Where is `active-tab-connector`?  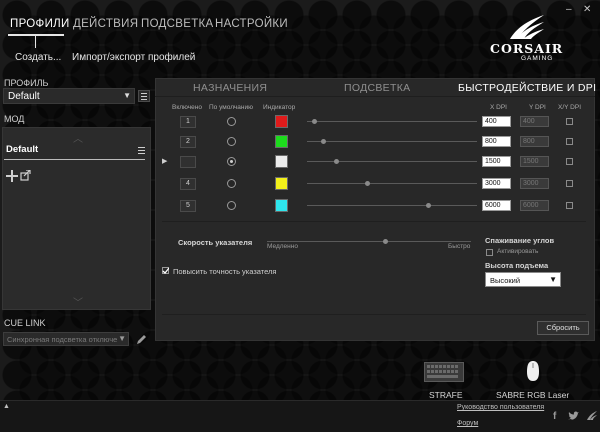 active-tab-connector is located at coordinates (35, 42).